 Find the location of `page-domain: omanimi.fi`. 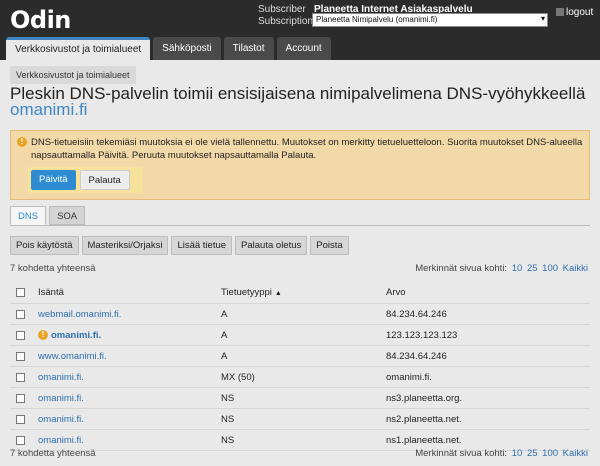

page-domain: omanimi.fi is located at coordinates (49, 109).